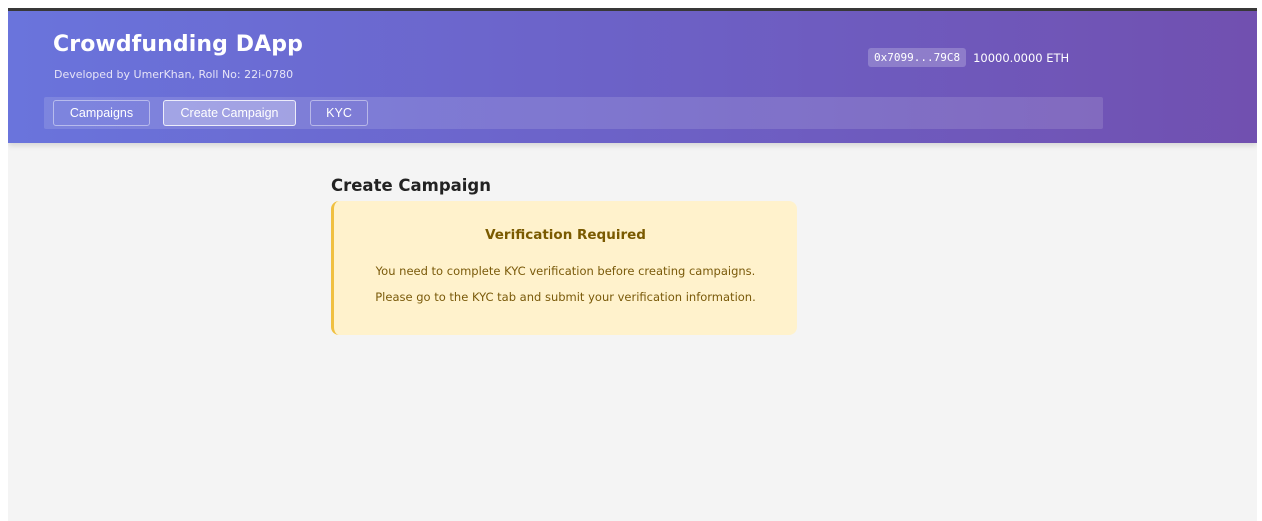  What do you see at coordinates (411, 185) in the screenshot?
I see `page-title: Create Campaign` at bounding box center [411, 185].